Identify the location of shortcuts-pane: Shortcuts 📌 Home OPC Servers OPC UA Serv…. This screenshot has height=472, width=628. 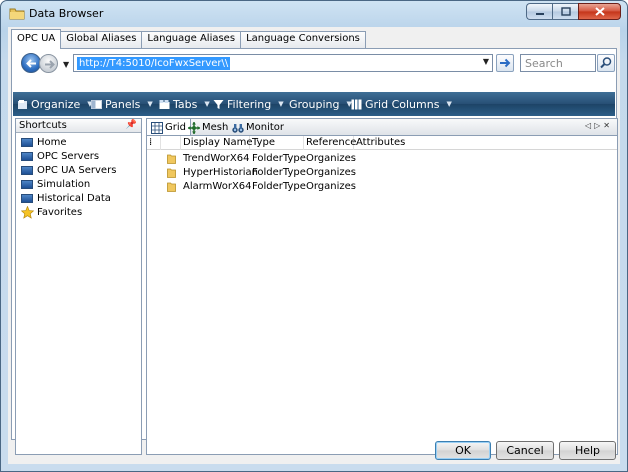
(78, 286).